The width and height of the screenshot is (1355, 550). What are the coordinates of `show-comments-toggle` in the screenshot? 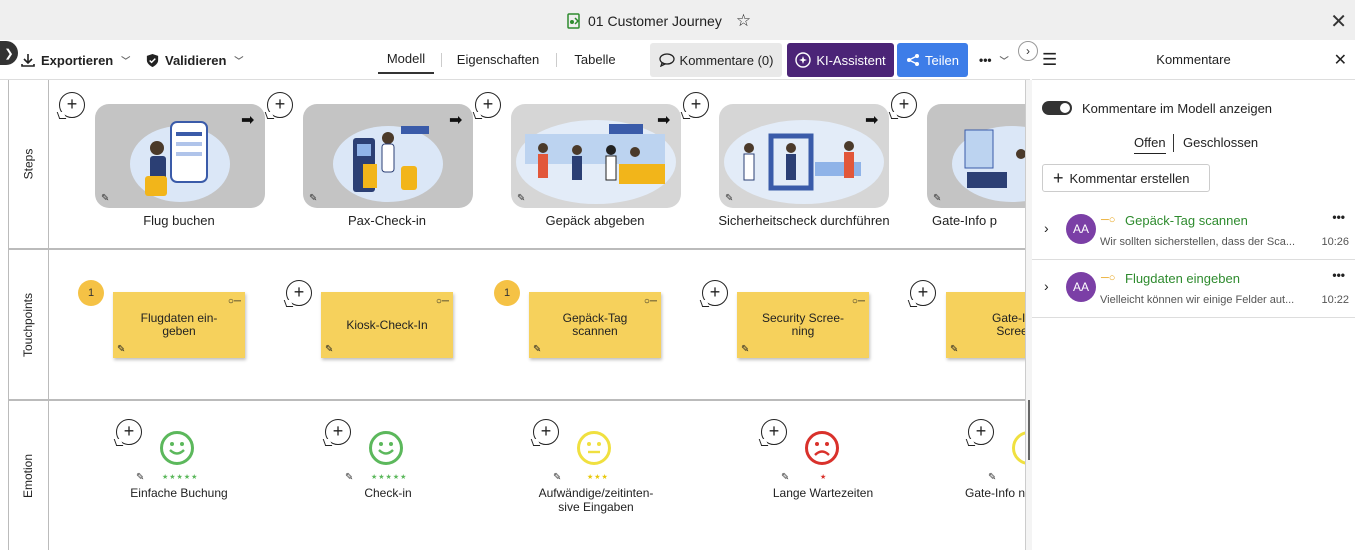 It's located at (1057, 108).